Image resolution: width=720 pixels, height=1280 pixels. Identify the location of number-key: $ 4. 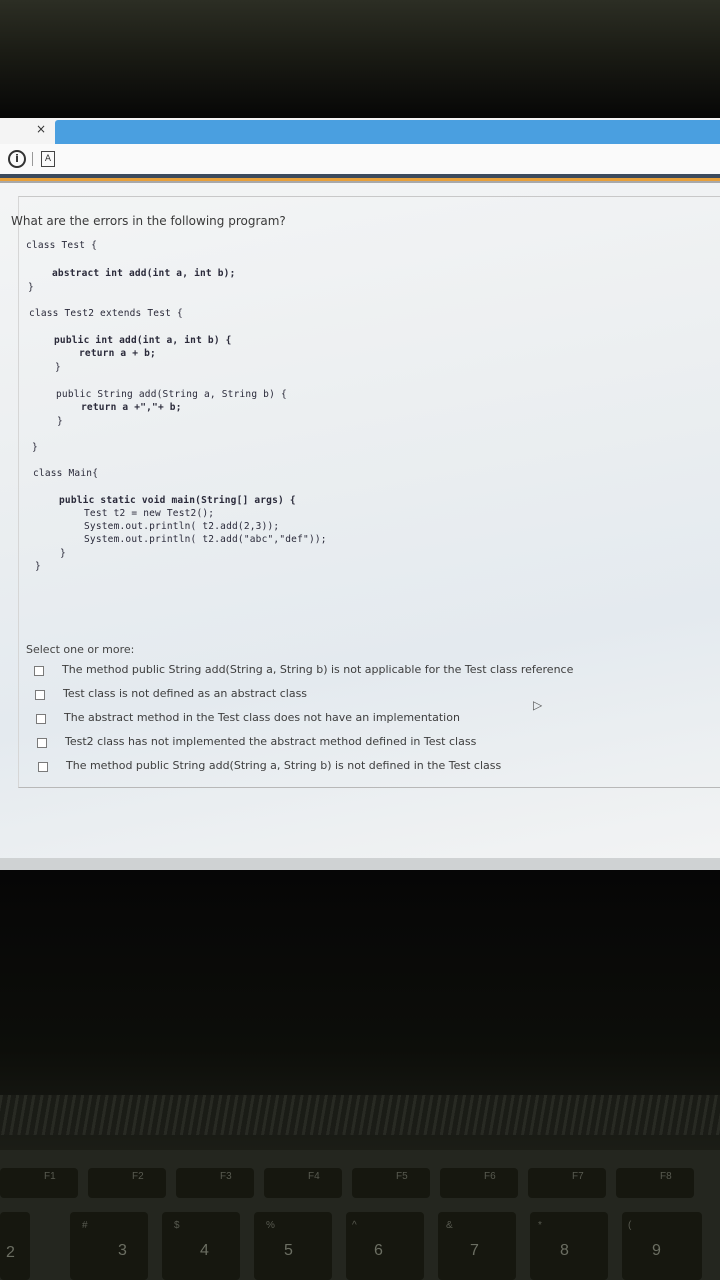
(201, 1246).